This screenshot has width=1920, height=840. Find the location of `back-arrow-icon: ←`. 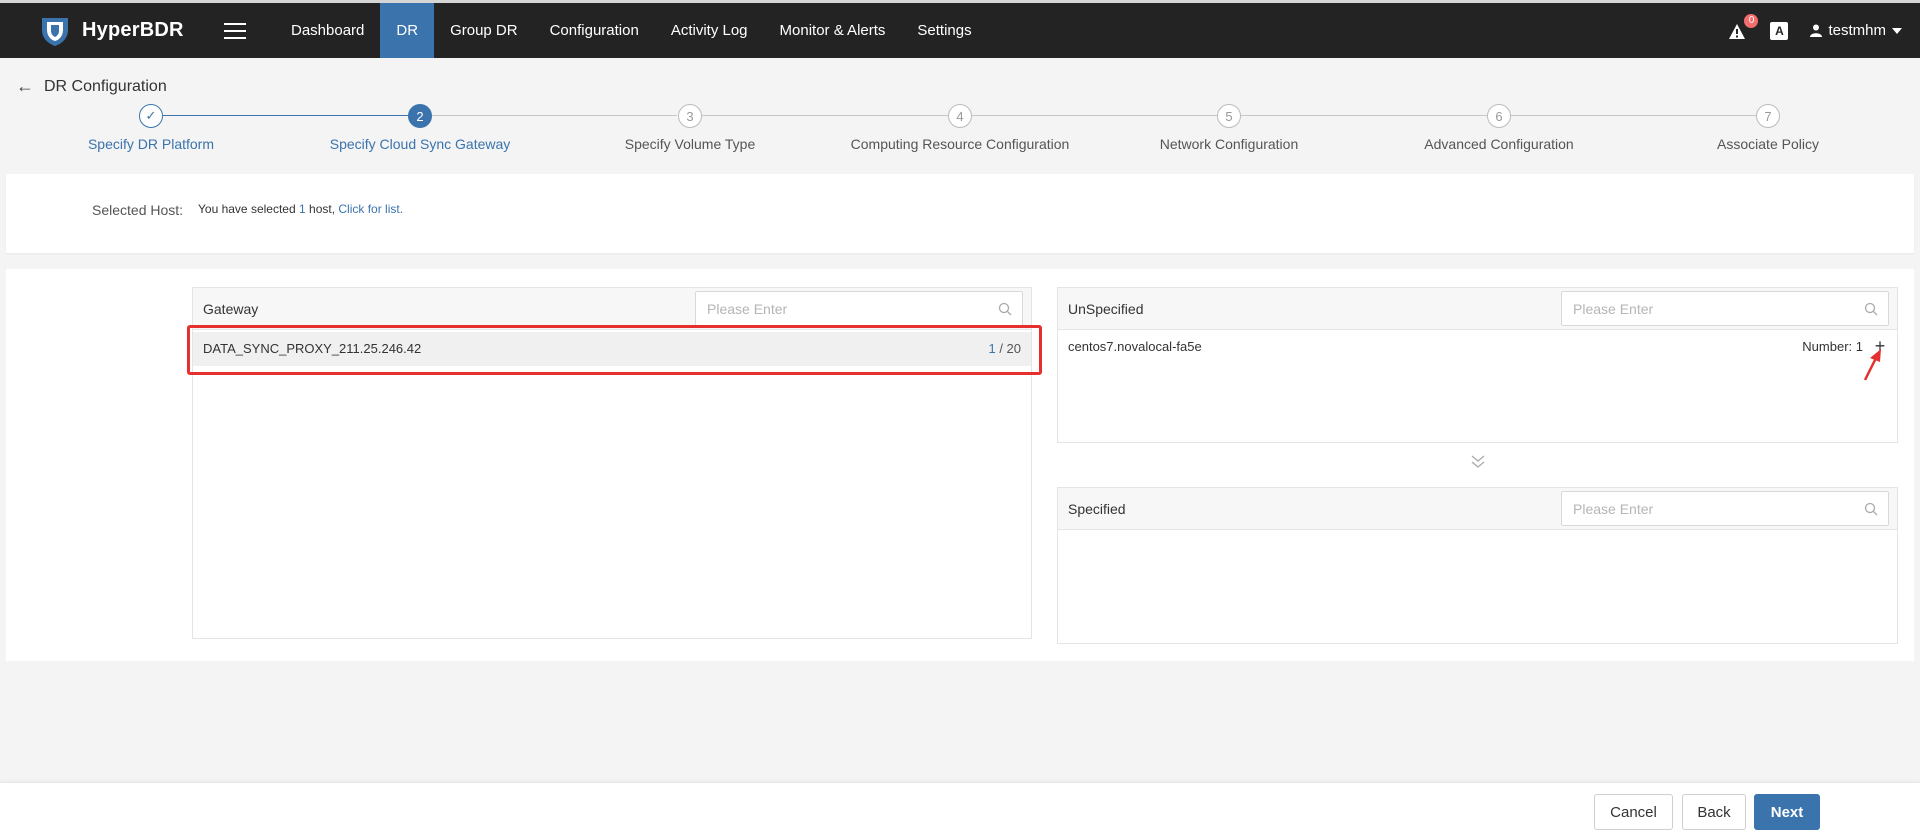

back-arrow-icon: ← is located at coordinates (25, 86).